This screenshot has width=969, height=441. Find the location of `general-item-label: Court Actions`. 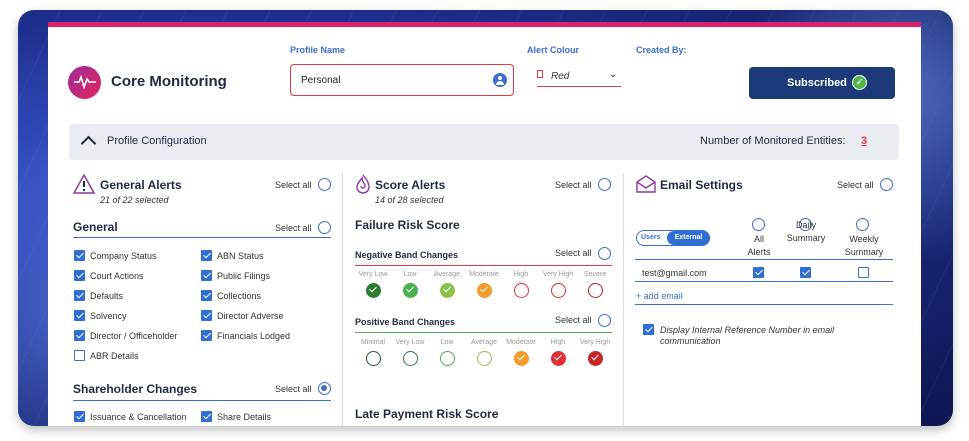

general-item-label: Court Actions is located at coordinates (117, 276).